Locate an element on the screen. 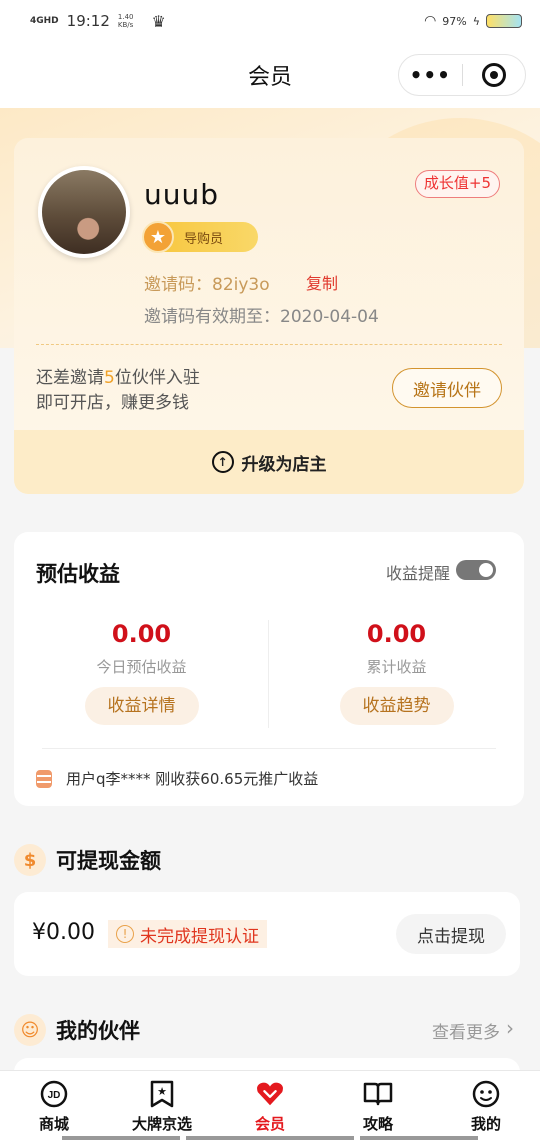 Image resolution: width=540 pixels, height=1140 pixels. today-earnings: 0.00 今日预估收益 收益详情 is located at coordinates (141, 672).